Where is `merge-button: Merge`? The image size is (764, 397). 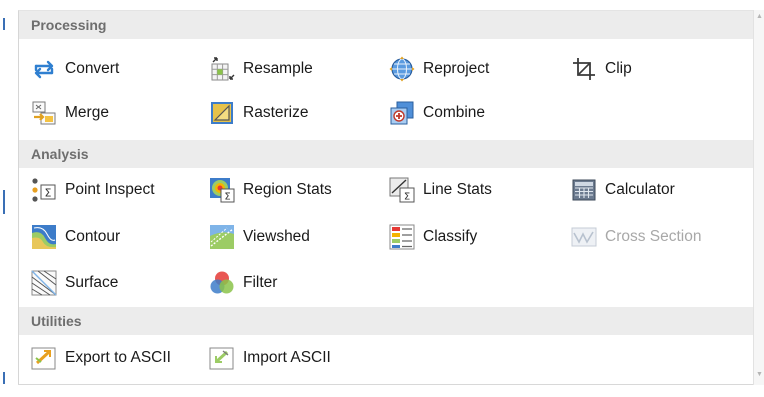
merge-button: Merge is located at coordinates (70, 113).